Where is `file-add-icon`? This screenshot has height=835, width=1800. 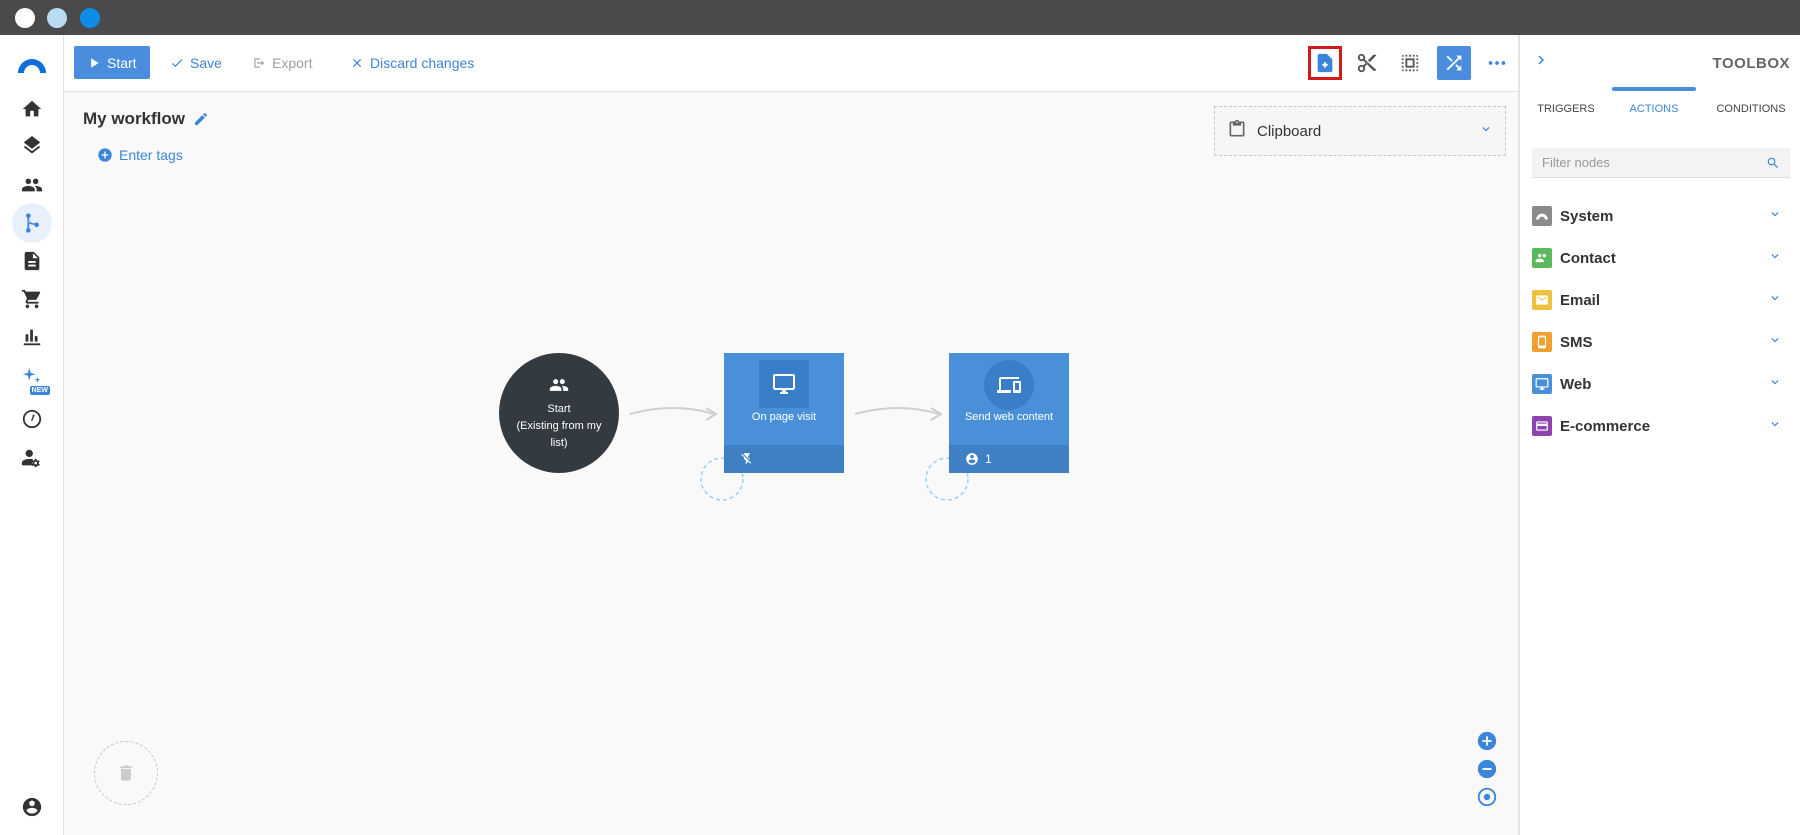
file-add-icon is located at coordinates (1325, 63).